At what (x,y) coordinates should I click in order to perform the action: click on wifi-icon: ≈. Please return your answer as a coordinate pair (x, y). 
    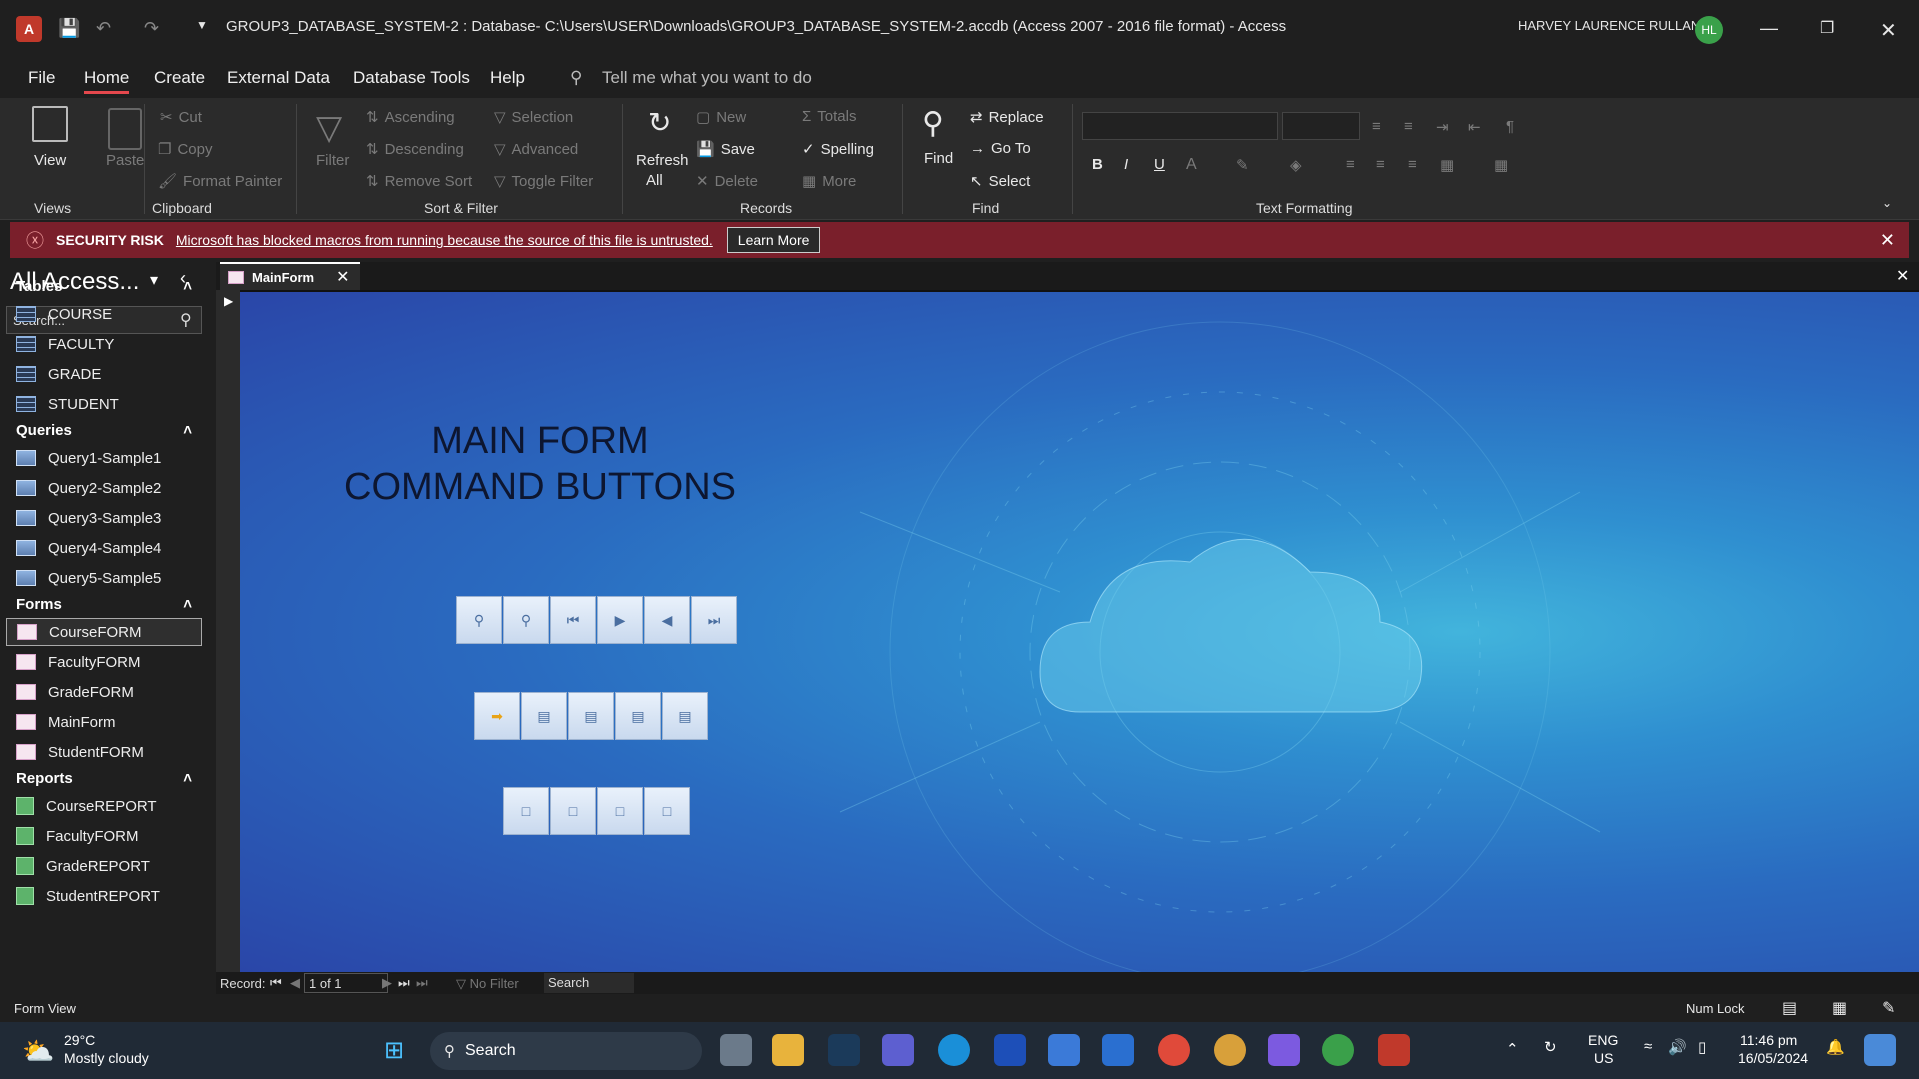
    Looking at the image, I should click on (1648, 1046).